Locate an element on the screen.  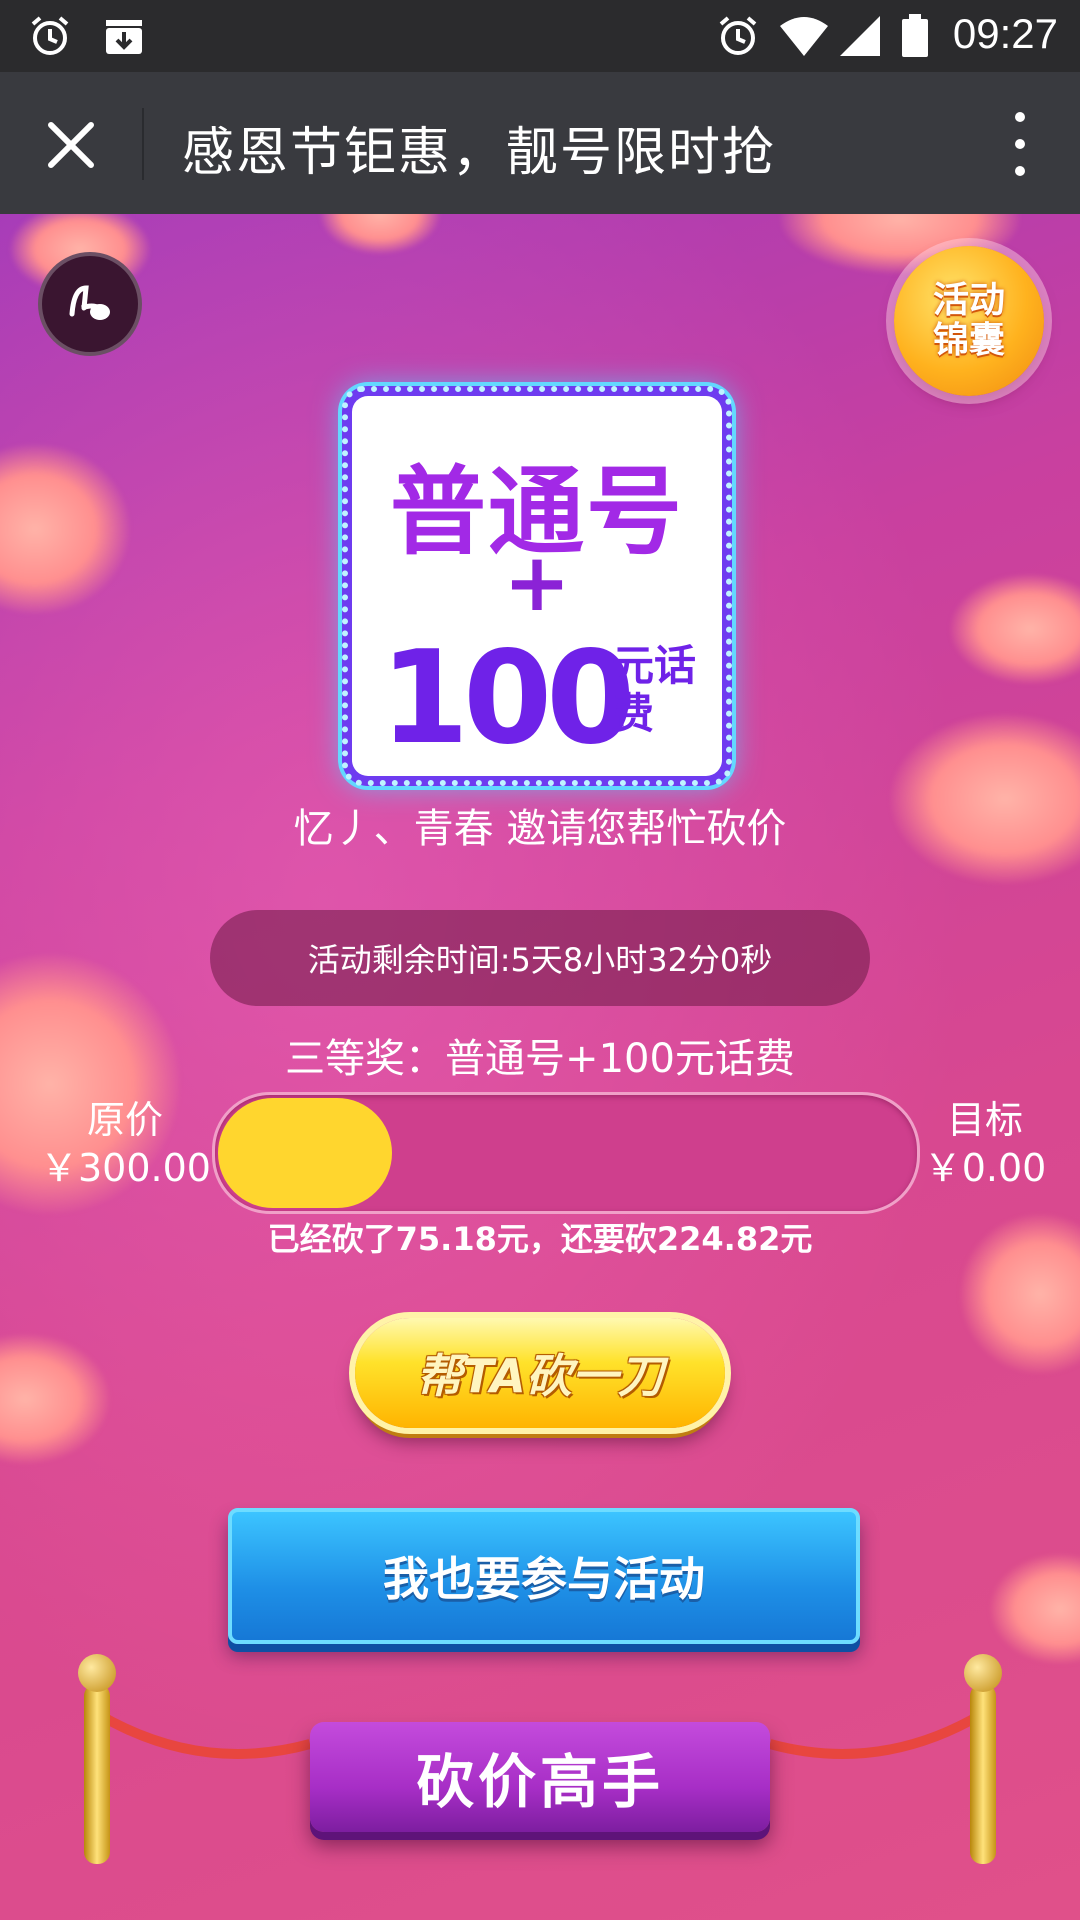
countdown-text: 活动剩余时间:5天8小时32分0秒 is located at coordinates (540, 960).